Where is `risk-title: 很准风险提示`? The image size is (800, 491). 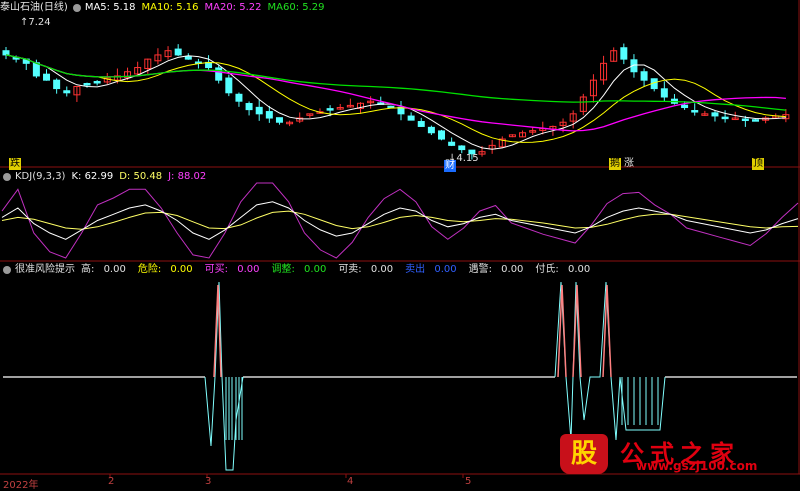 risk-title: 很准风险提示 is located at coordinates (45, 269).